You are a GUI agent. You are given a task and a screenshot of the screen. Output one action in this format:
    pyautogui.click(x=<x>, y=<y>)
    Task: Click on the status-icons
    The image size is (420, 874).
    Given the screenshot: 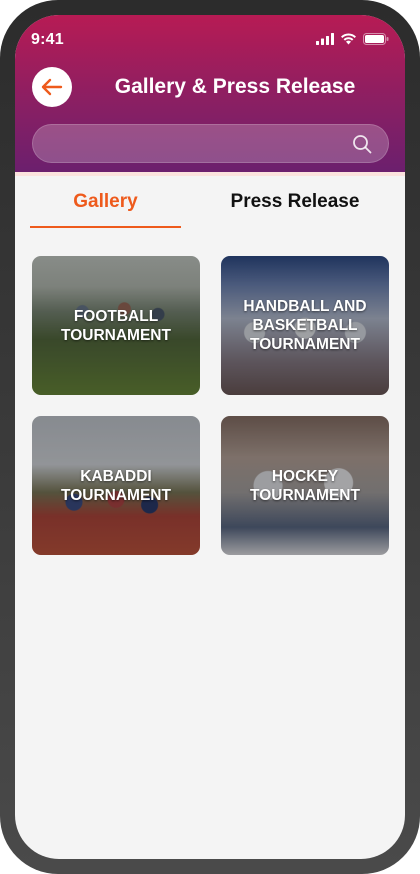 What is the action you would take?
    pyautogui.click(x=352, y=39)
    